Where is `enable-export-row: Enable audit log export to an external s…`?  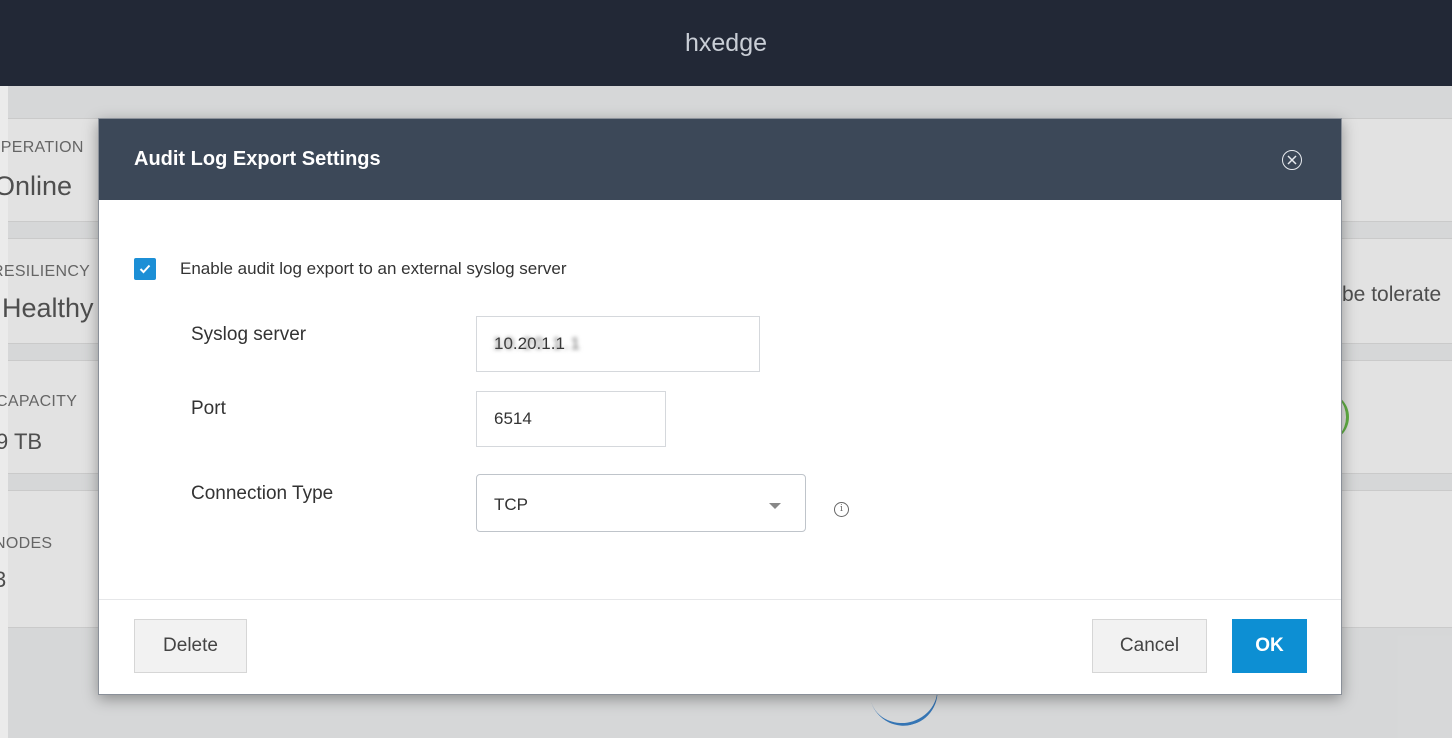 enable-export-row: Enable audit log export to an external s… is located at coordinates (350, 269).